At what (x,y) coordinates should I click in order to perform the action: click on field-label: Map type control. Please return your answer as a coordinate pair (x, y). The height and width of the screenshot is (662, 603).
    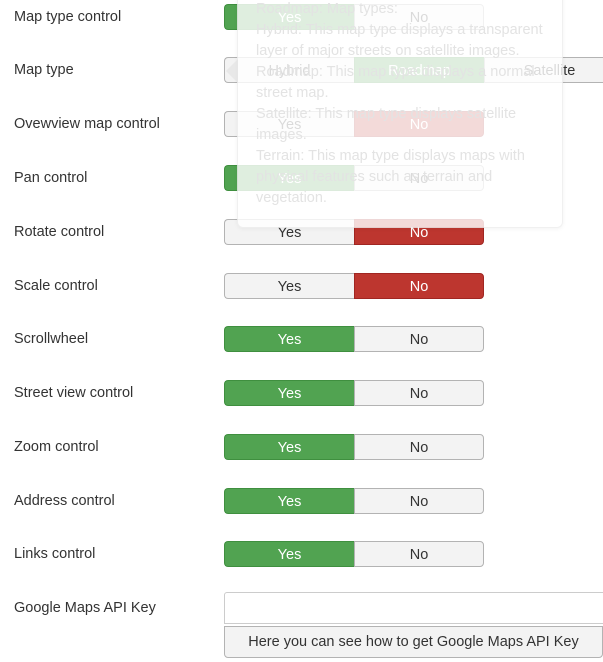
    Looking at the image, I should click on (68, 17).